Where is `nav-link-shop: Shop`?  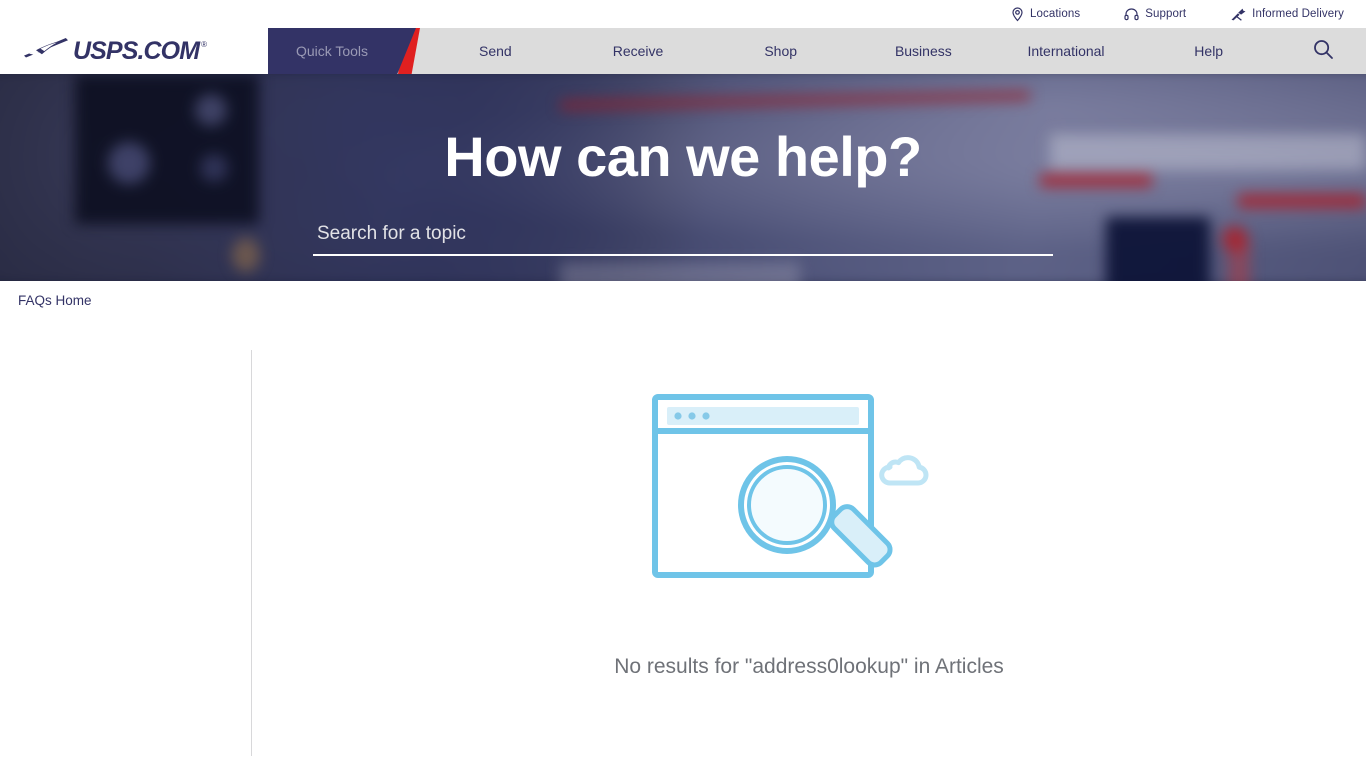
nav-link-shop: Shop is located at coordinates (780, 51).